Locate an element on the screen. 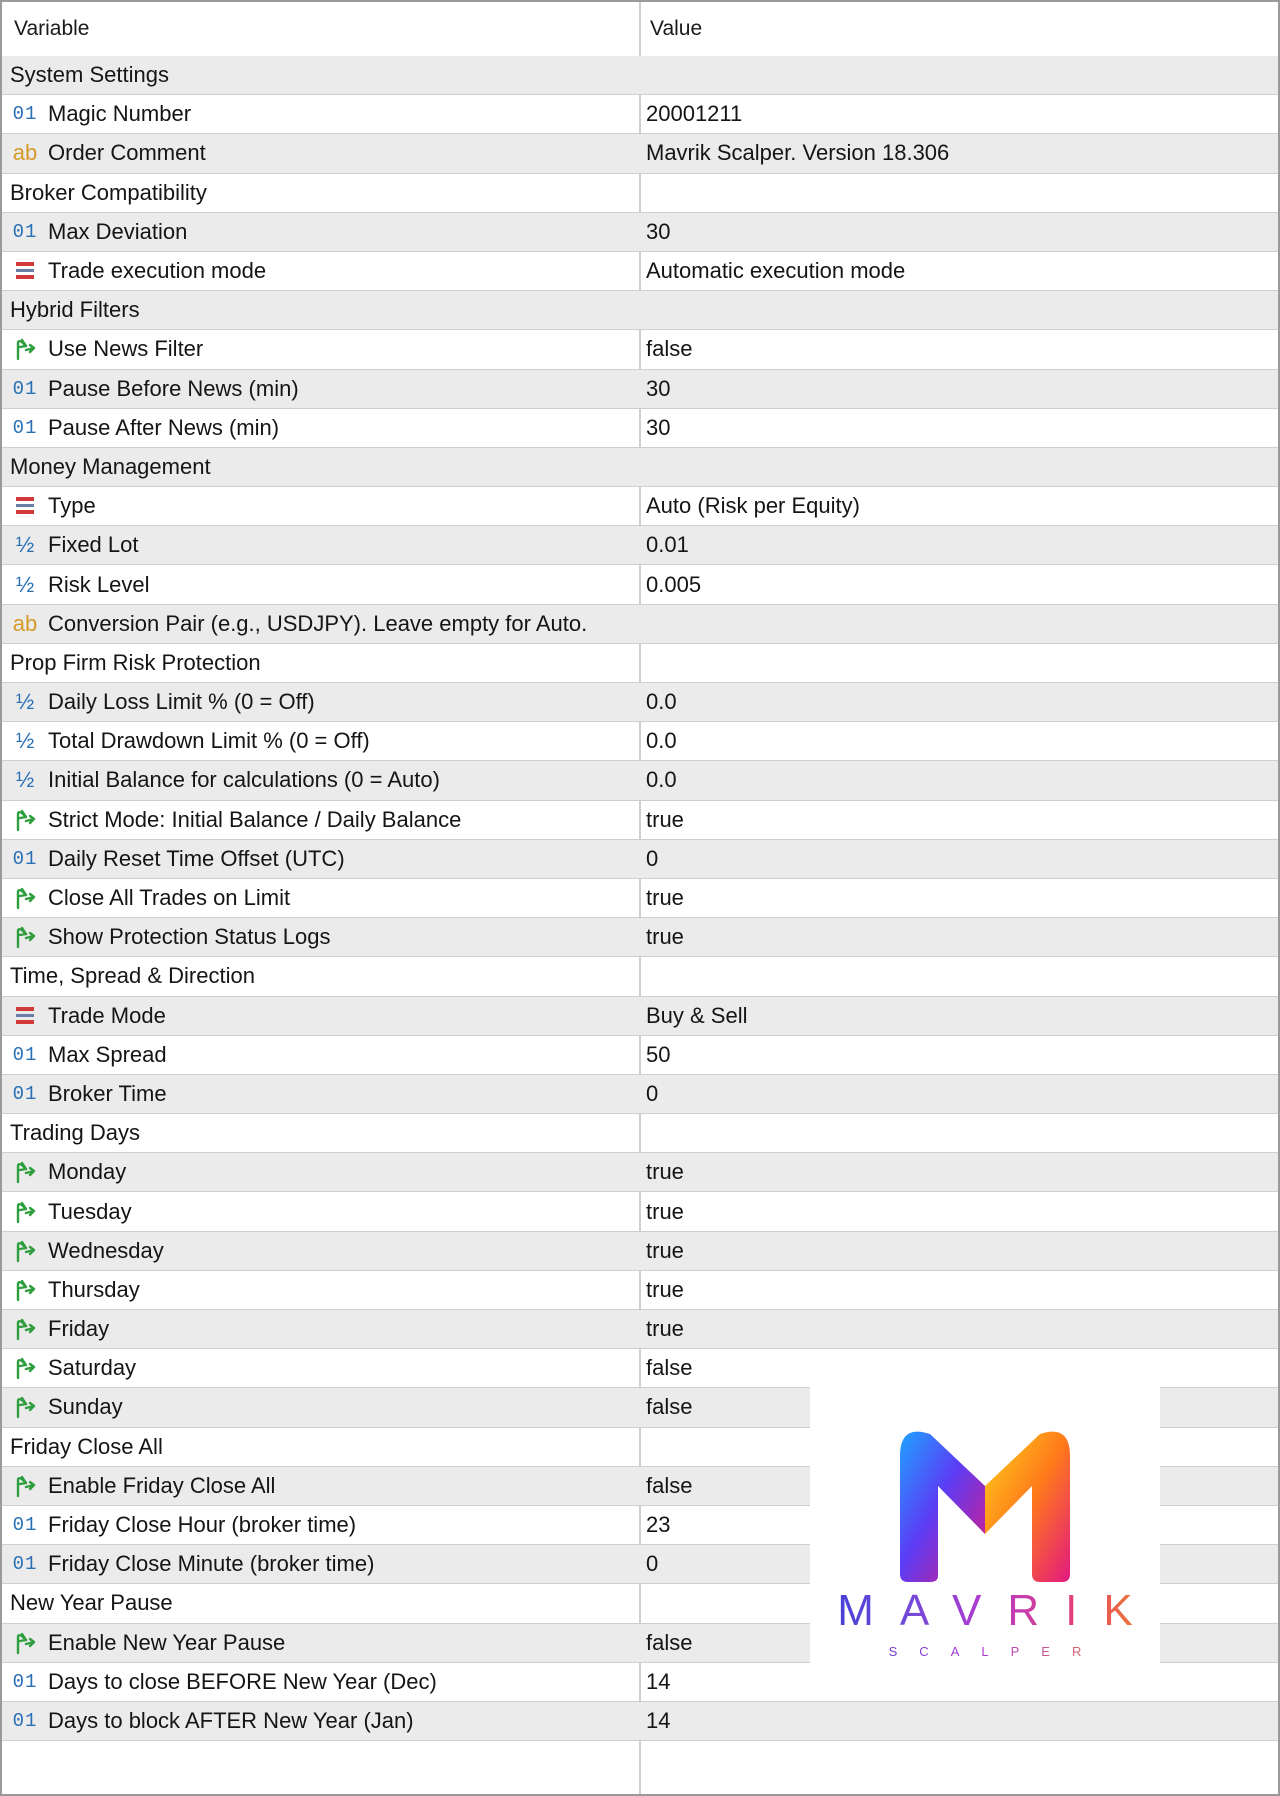 The image size is (1280, 1796). parameter-value: 14 is located at coordinates (658, 1720).